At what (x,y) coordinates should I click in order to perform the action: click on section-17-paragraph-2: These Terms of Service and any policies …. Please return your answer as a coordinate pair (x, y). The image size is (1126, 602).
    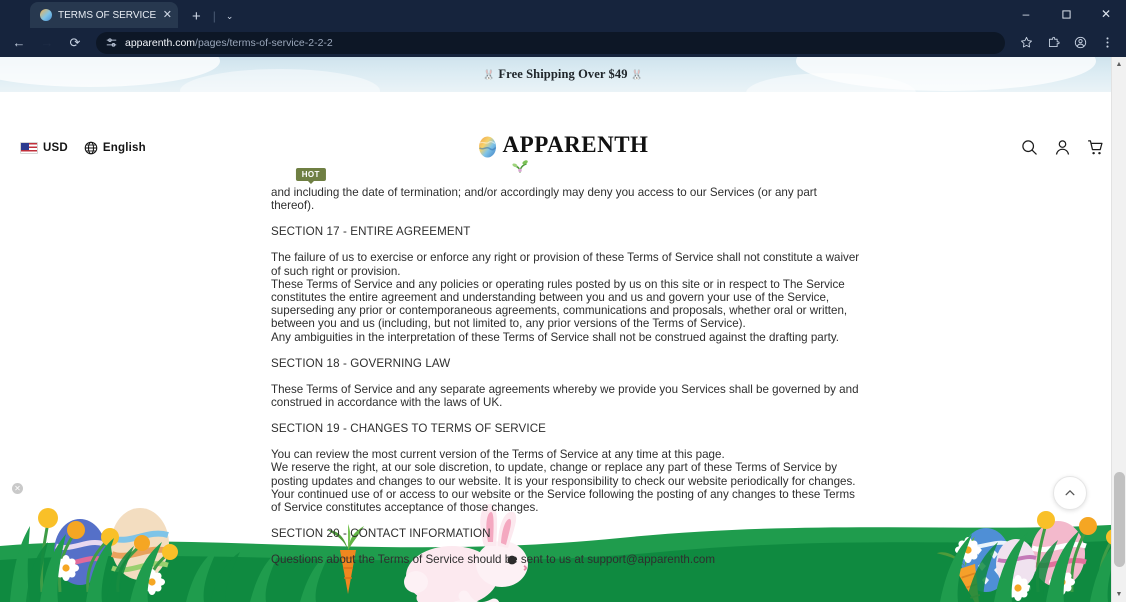
    Looking at the image, I should click on (559, 304).